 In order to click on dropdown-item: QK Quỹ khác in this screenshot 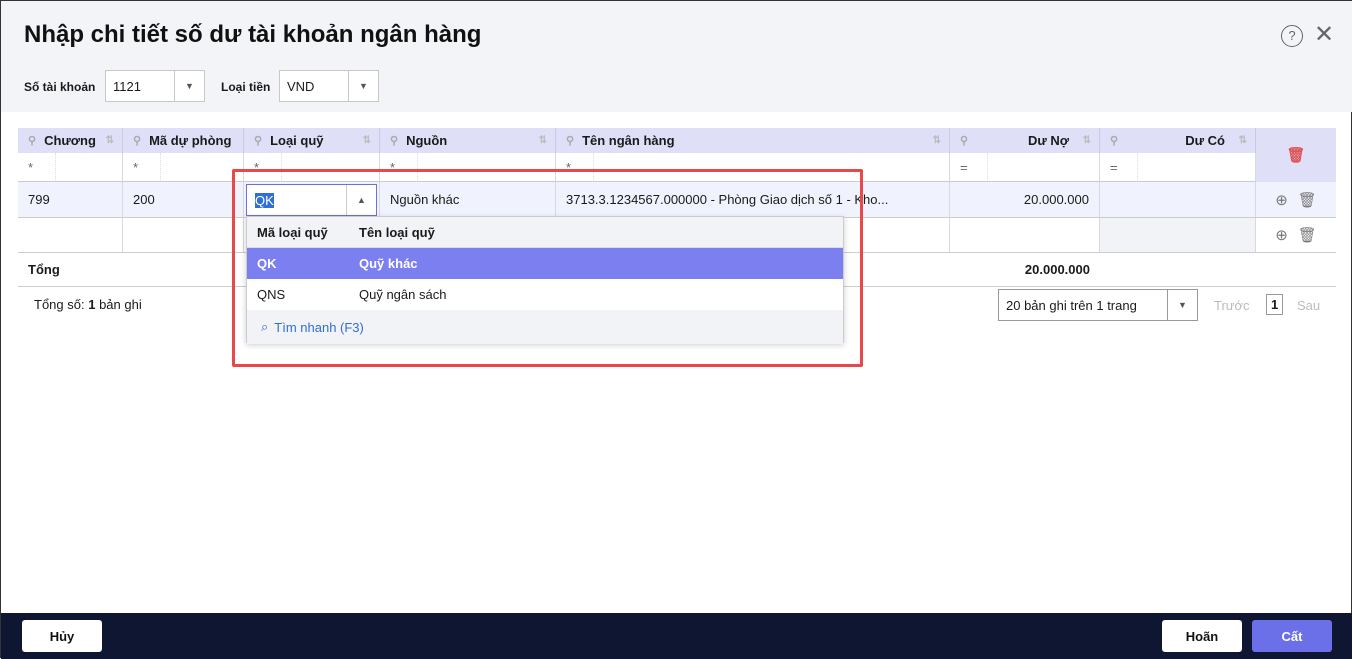, I will do `click(545, 263)`.